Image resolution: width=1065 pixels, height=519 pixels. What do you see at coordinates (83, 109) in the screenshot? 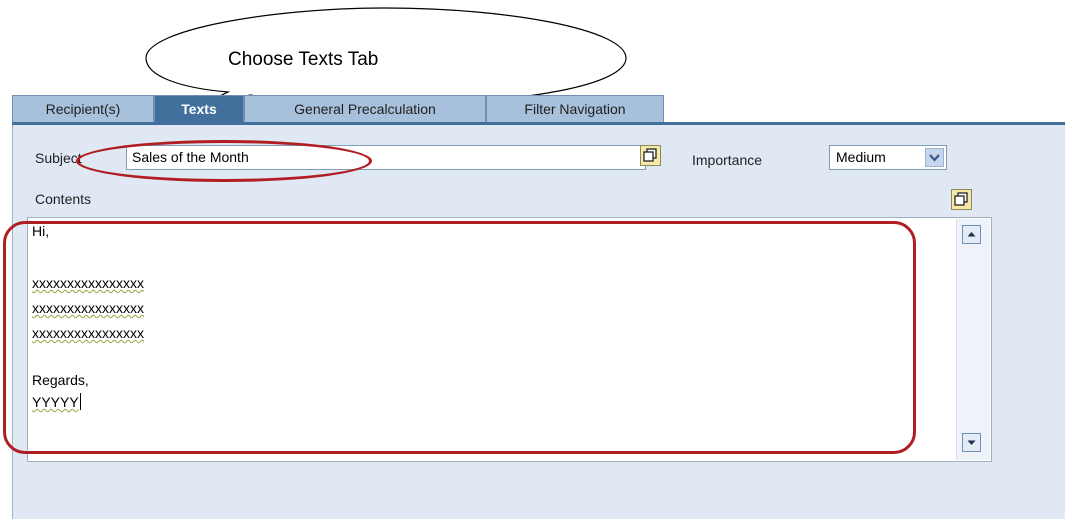
I see `tab-recipients: Recipient(s)` at bounding box center [83, 109].